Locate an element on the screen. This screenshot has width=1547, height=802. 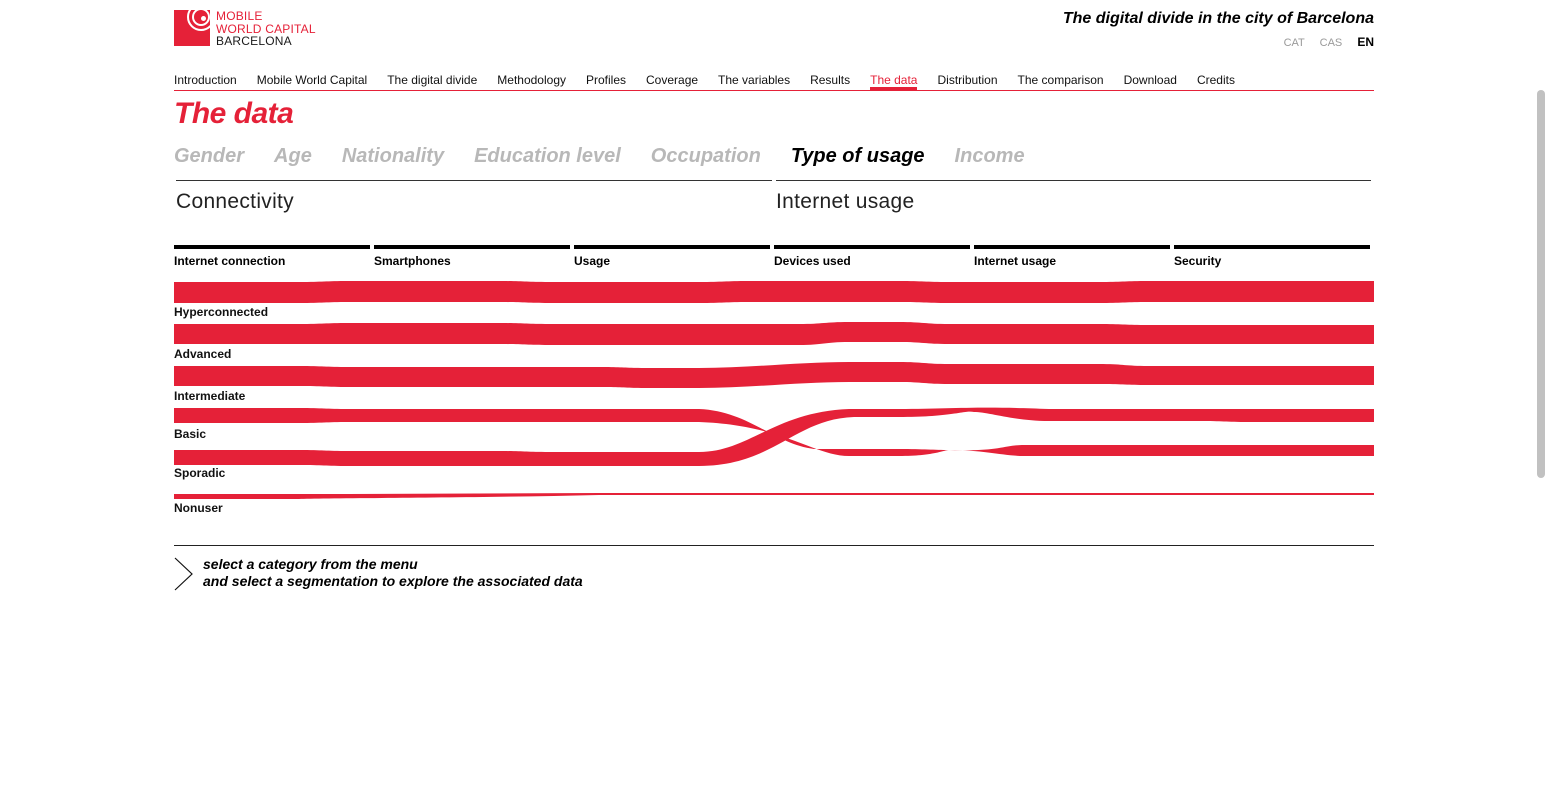
column-security: Security is located at coordinates (1197, 261).